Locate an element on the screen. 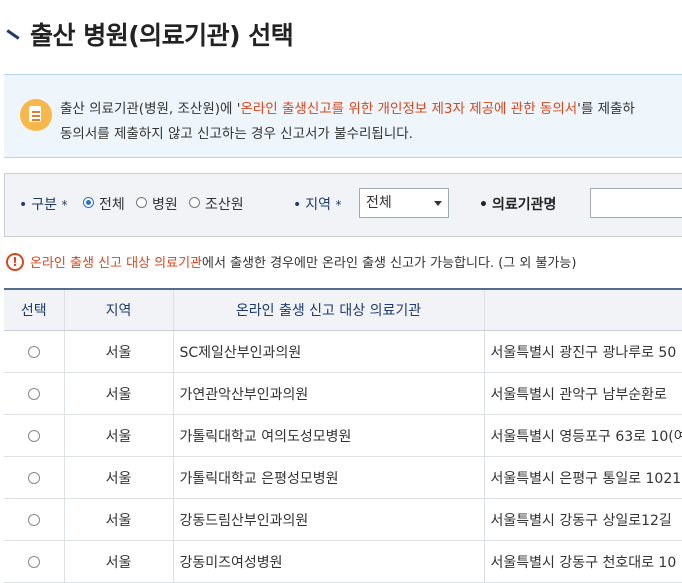 The width and height of the screenshot is (682, 583). header-address is located at coordinates (583, 309).